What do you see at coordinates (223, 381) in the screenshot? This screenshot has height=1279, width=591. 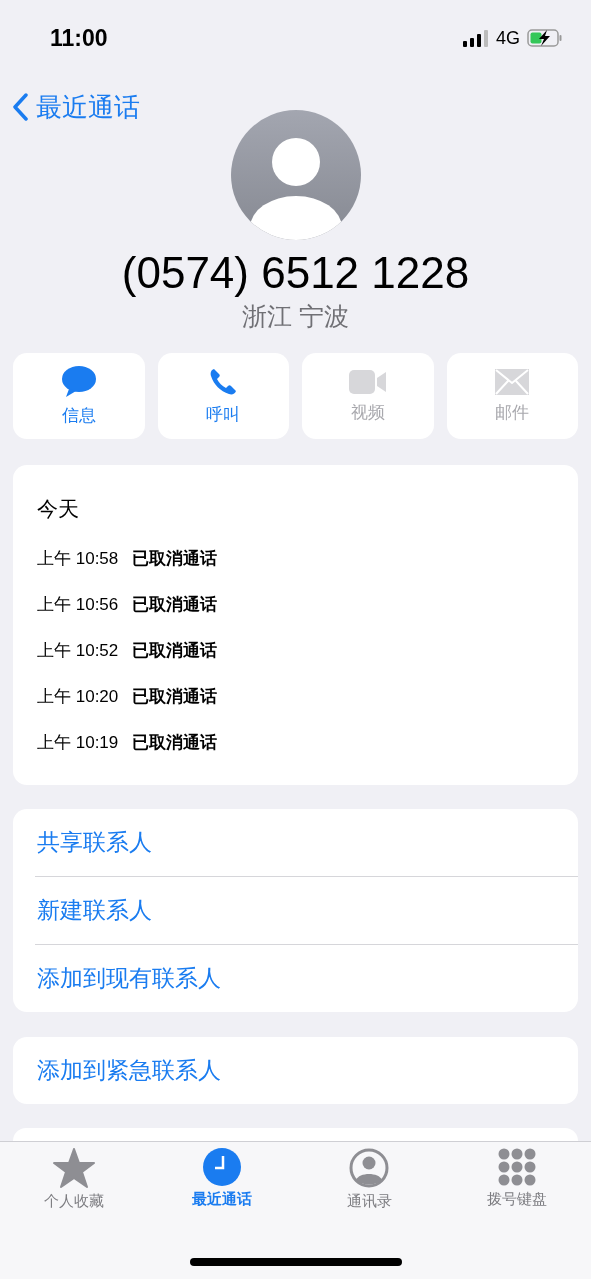 I see `phone-icon` at bounding box center [223, 381].